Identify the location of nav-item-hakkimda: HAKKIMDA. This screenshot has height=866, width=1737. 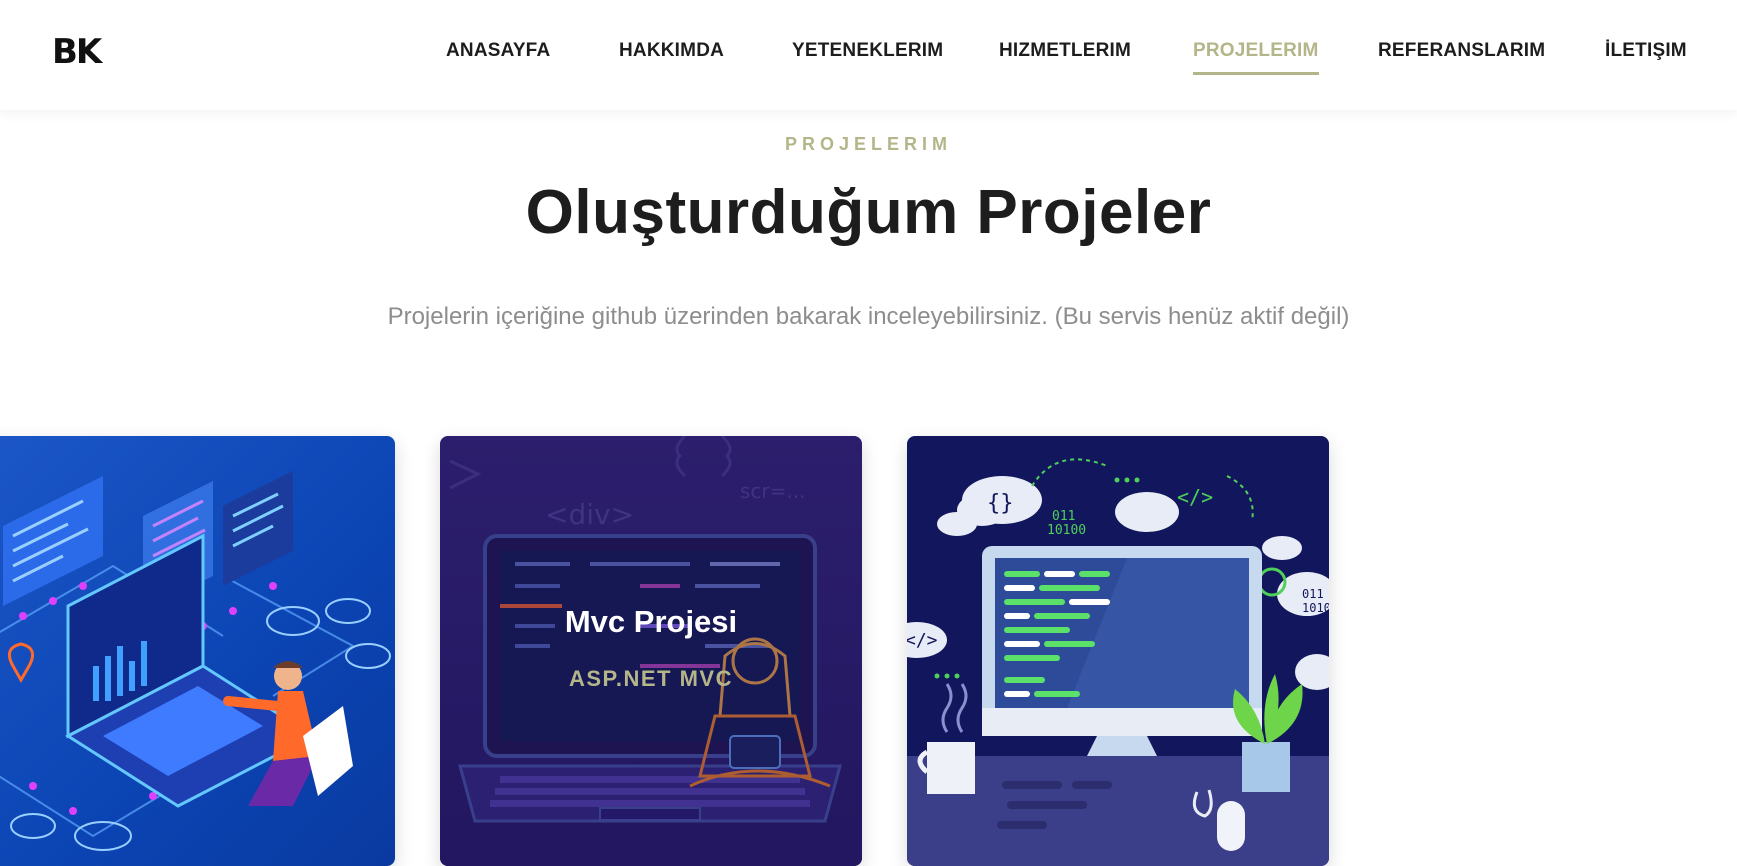
(671, 51).